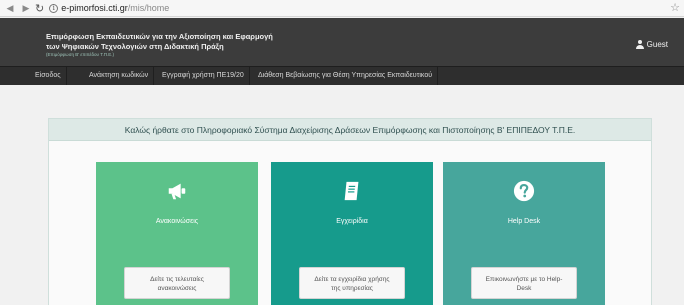  I want to click on user-menu: Guest, so click(651, 44).